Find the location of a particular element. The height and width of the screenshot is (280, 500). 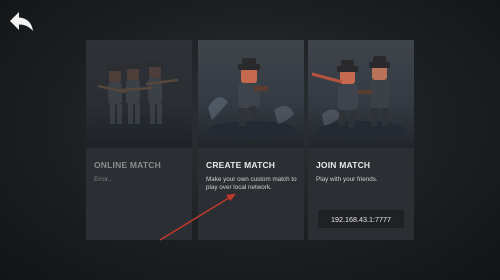

join-match-title: JOIN MATCH is located at coordinates (343, 165).